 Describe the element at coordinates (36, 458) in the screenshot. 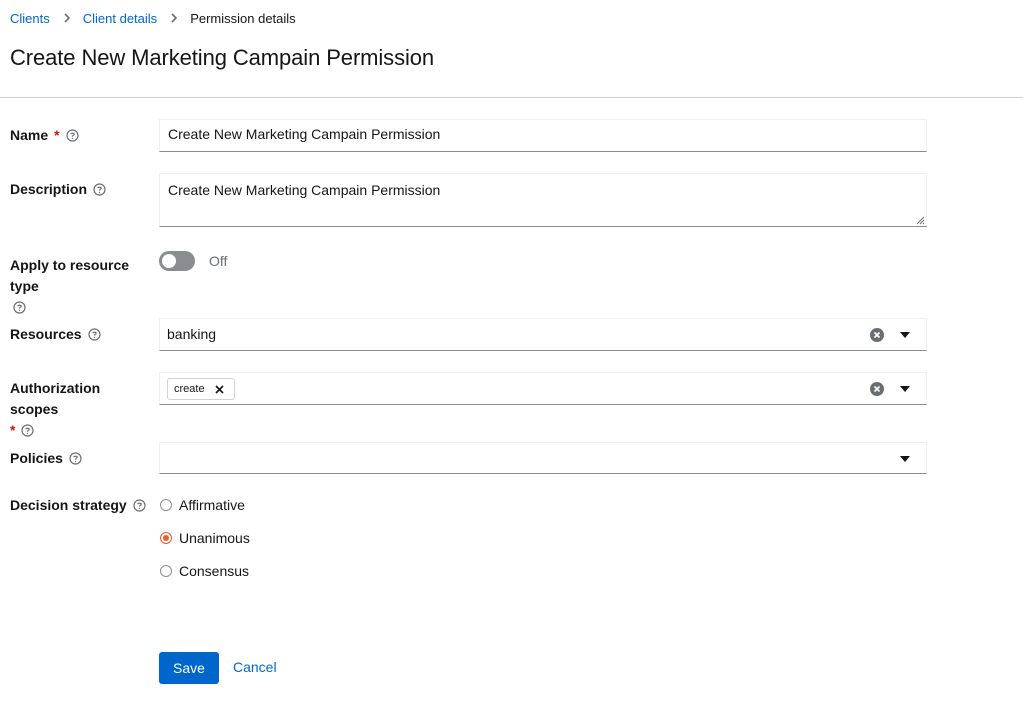

I see `policies-label: Policies` at that location.